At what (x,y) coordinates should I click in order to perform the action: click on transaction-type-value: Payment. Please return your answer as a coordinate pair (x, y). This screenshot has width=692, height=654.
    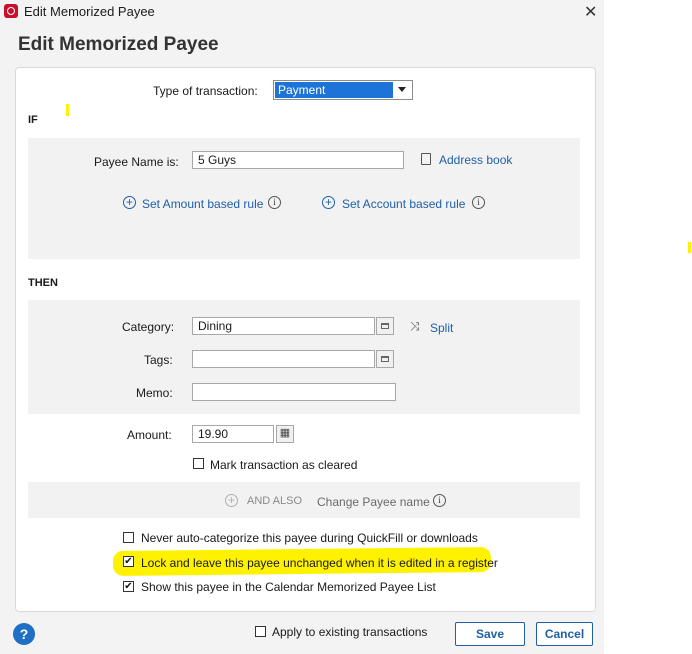
    Looking at the image, I should click on (334, 90).